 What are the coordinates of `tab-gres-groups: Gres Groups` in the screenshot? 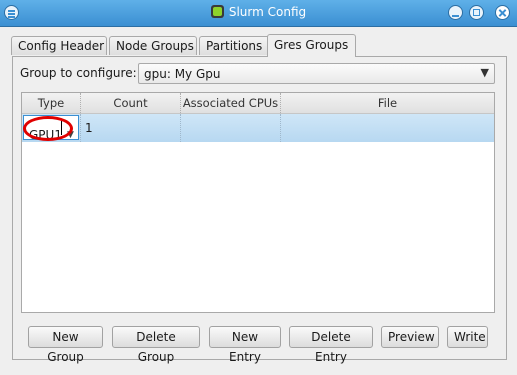 It's located at (311, 45).